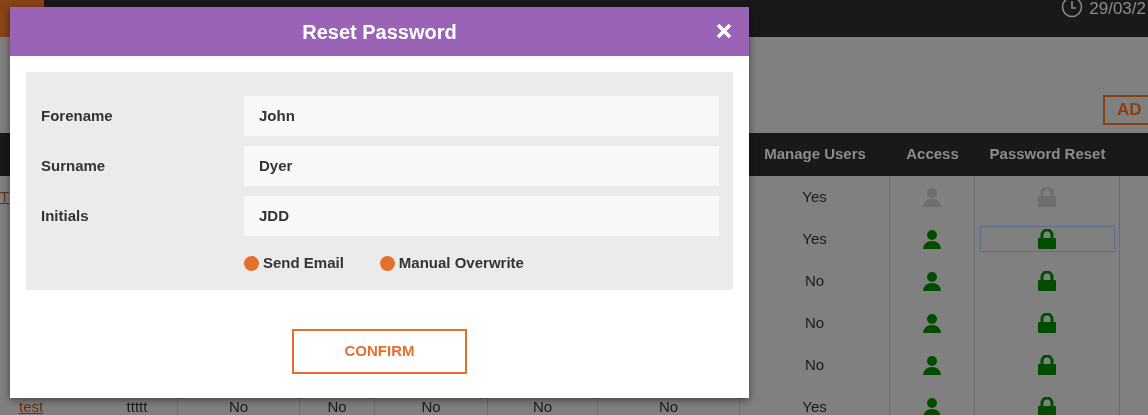 The image size is (1148, 415). I want to click on close-icon, so click(724, 31).